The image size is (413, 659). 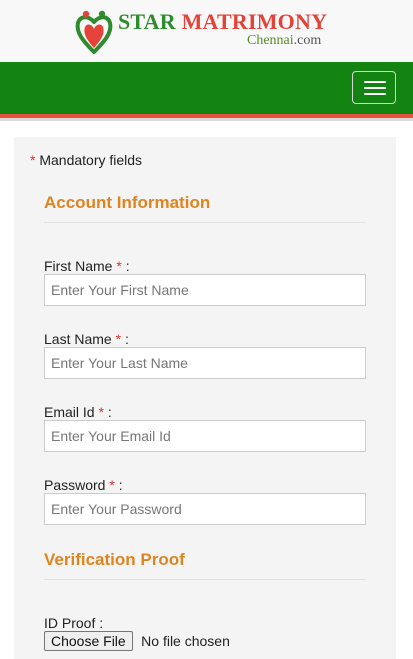 I want to click on email-id-input, so click(x=205, y=436).